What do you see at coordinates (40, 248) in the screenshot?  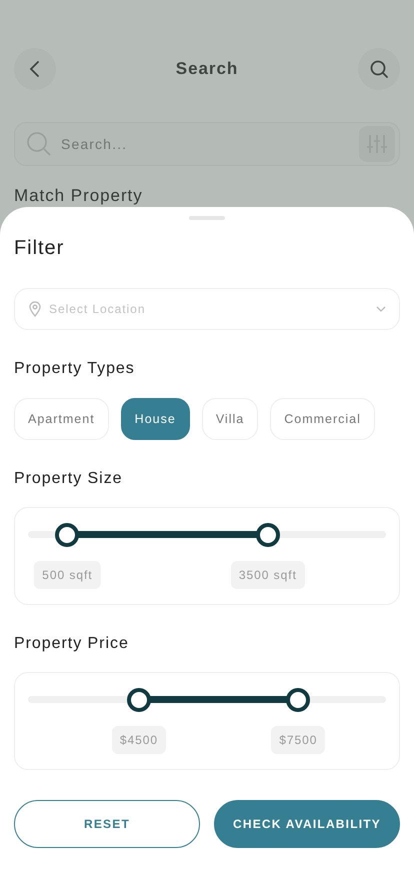 I see `sheet-title: Filter` at bounding box center [40, 248].